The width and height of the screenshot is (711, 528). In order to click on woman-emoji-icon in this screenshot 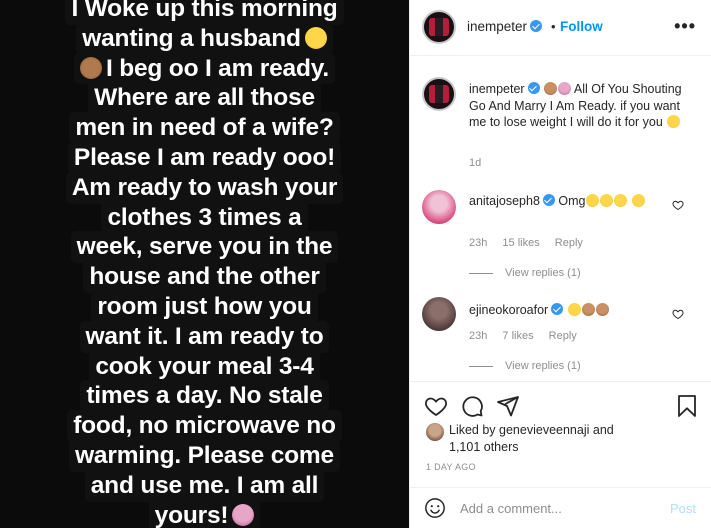, I will do `click(551, 88)`.